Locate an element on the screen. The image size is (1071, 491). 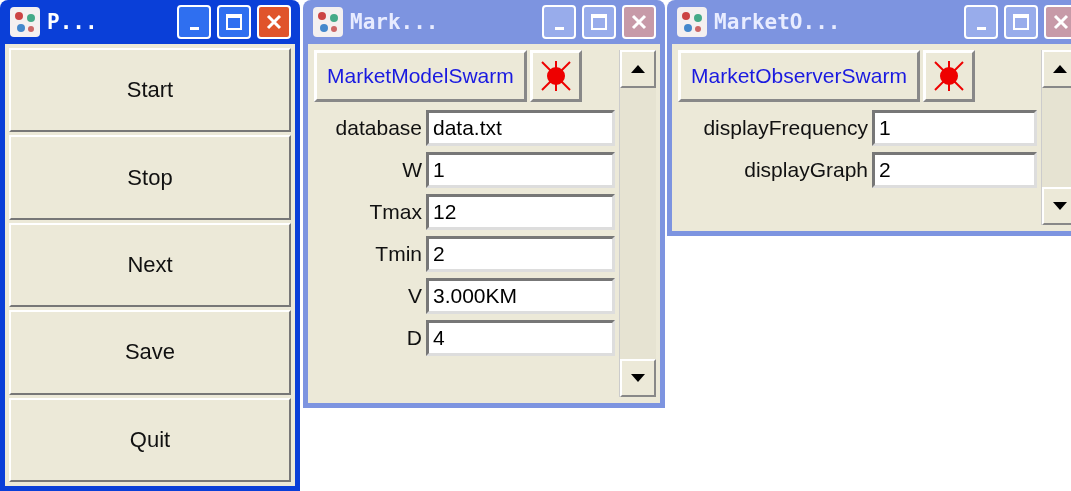
control-button: Stop is located at coordinates (150, 177).